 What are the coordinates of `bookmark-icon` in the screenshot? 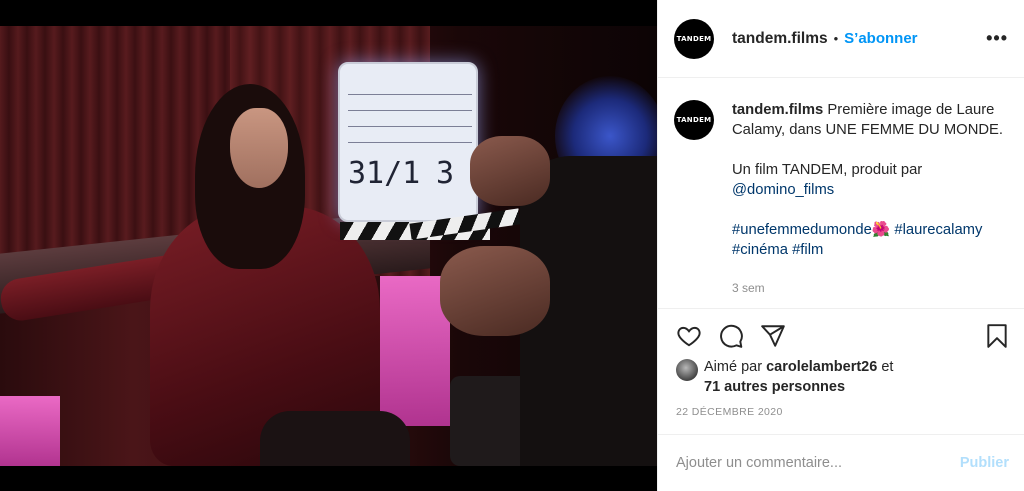 It's located at (997, 338).